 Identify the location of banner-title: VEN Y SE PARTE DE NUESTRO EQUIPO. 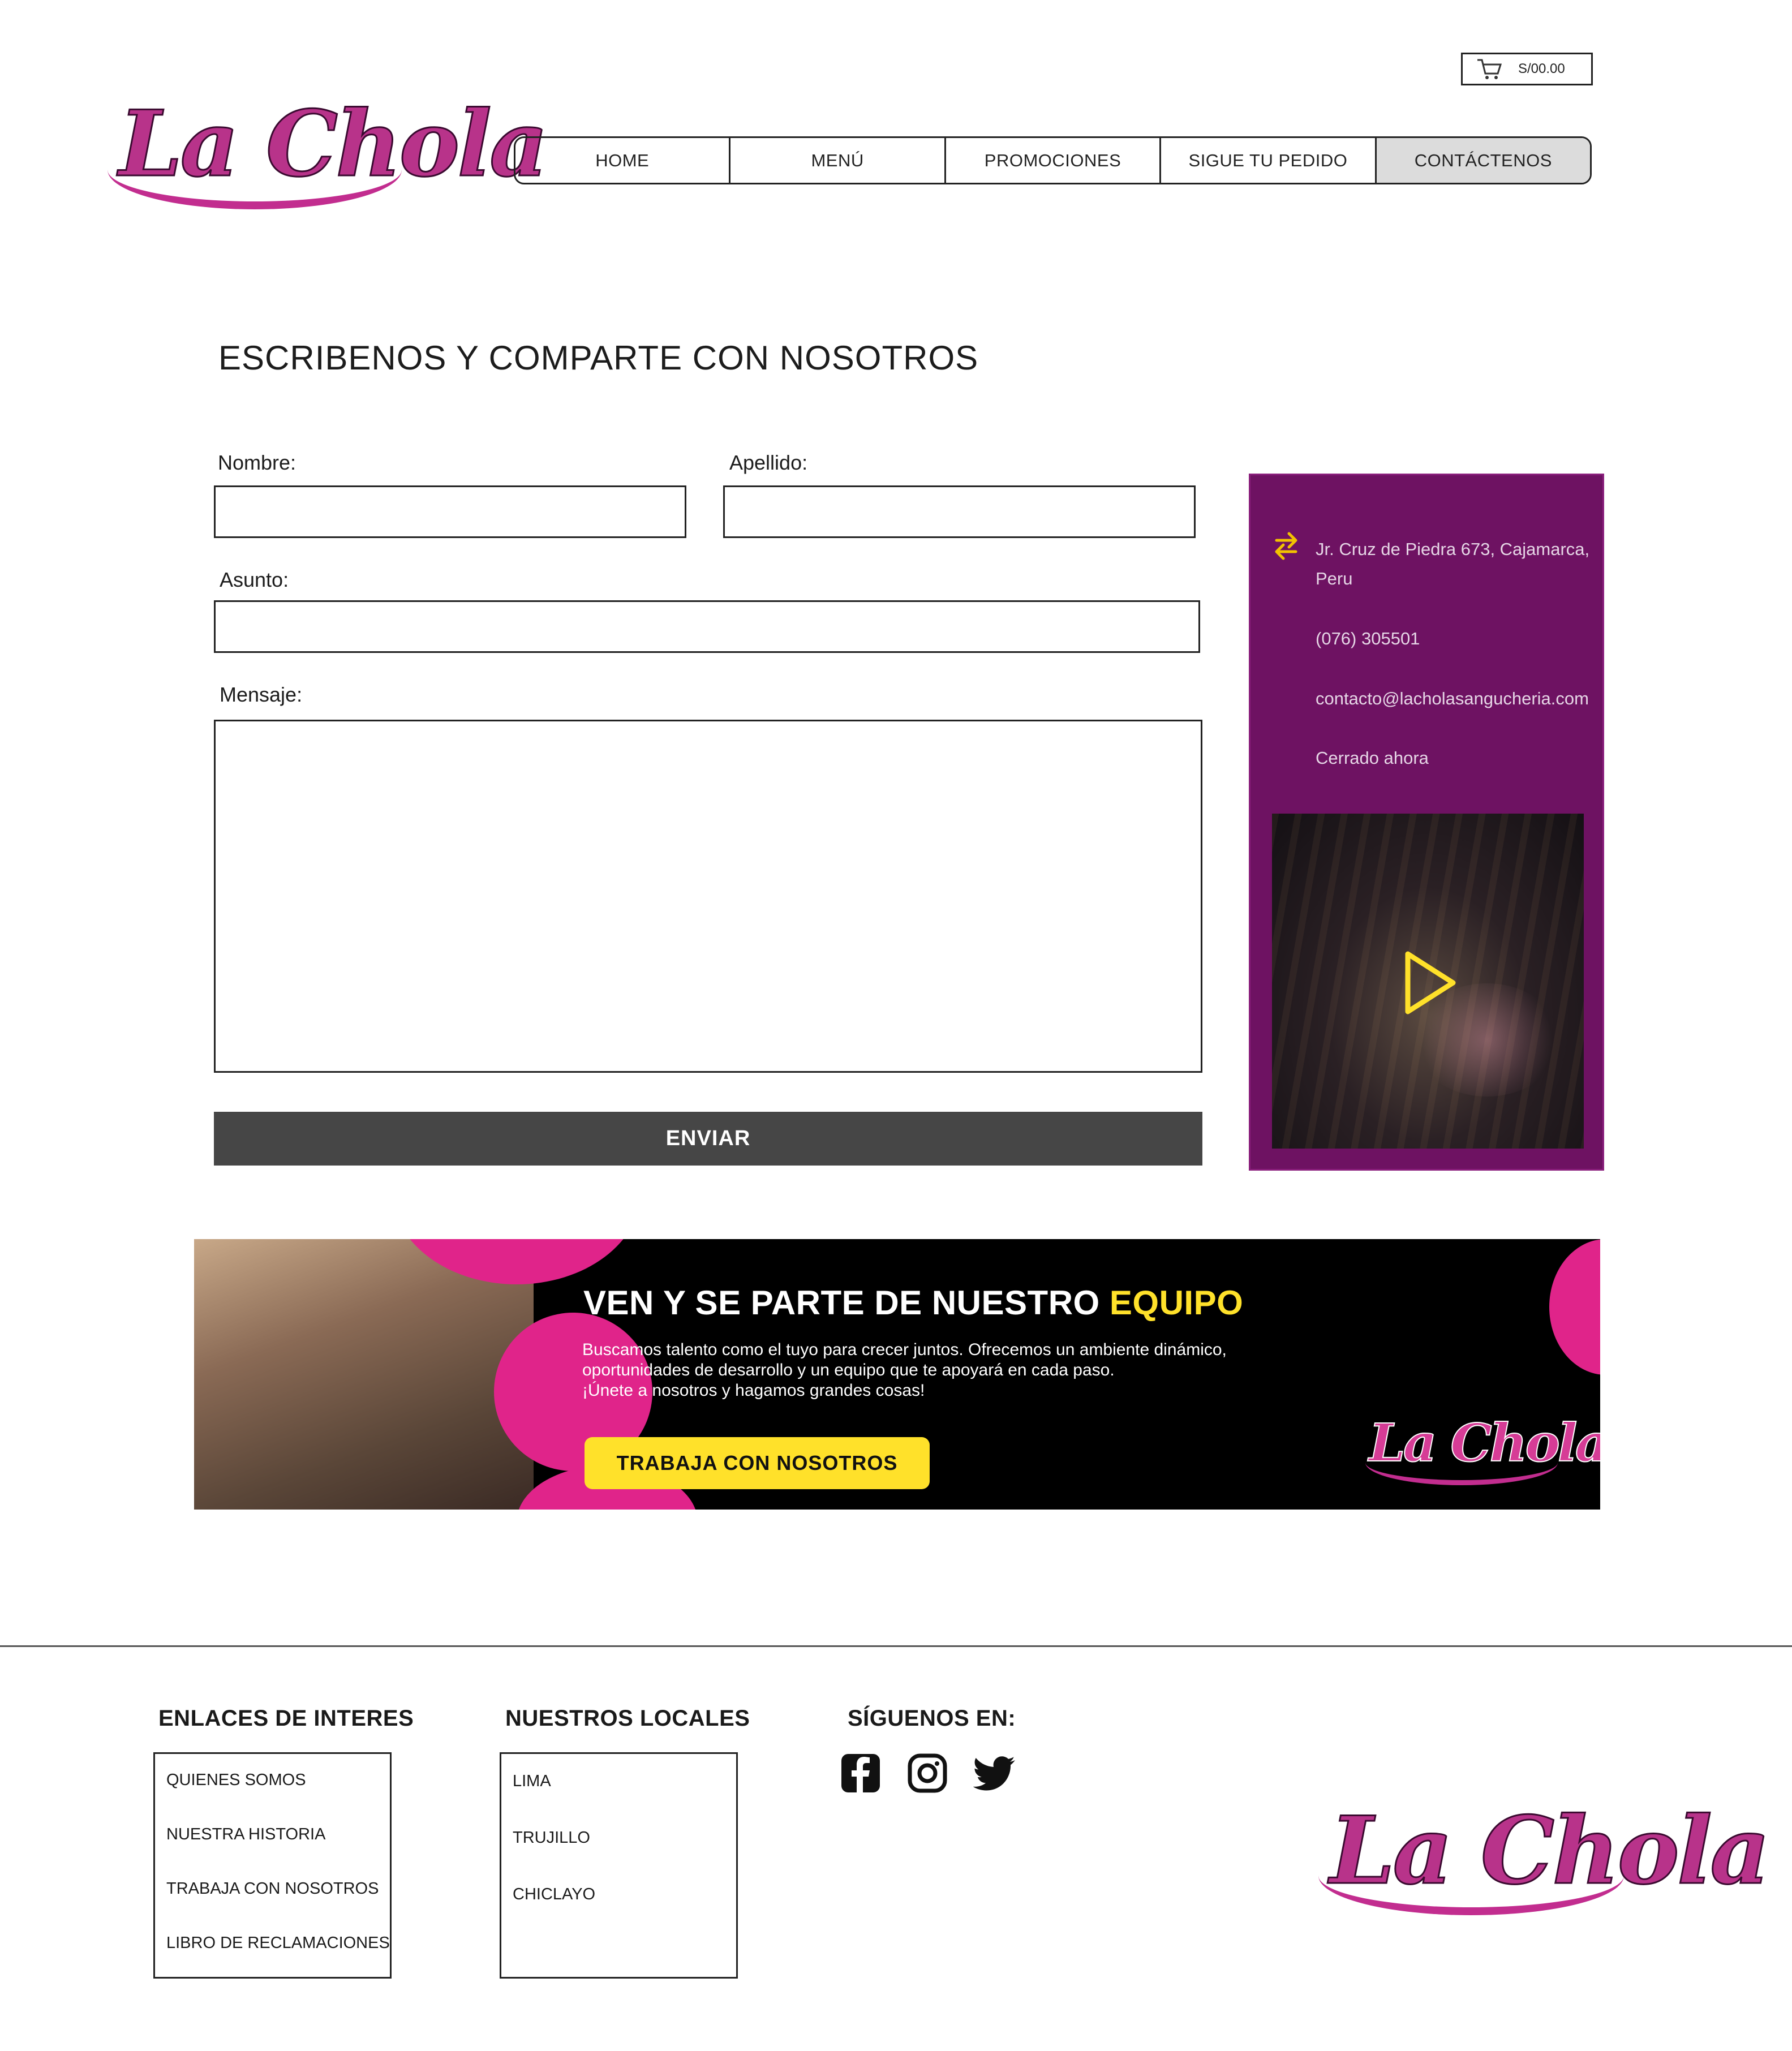
(913, 1302).